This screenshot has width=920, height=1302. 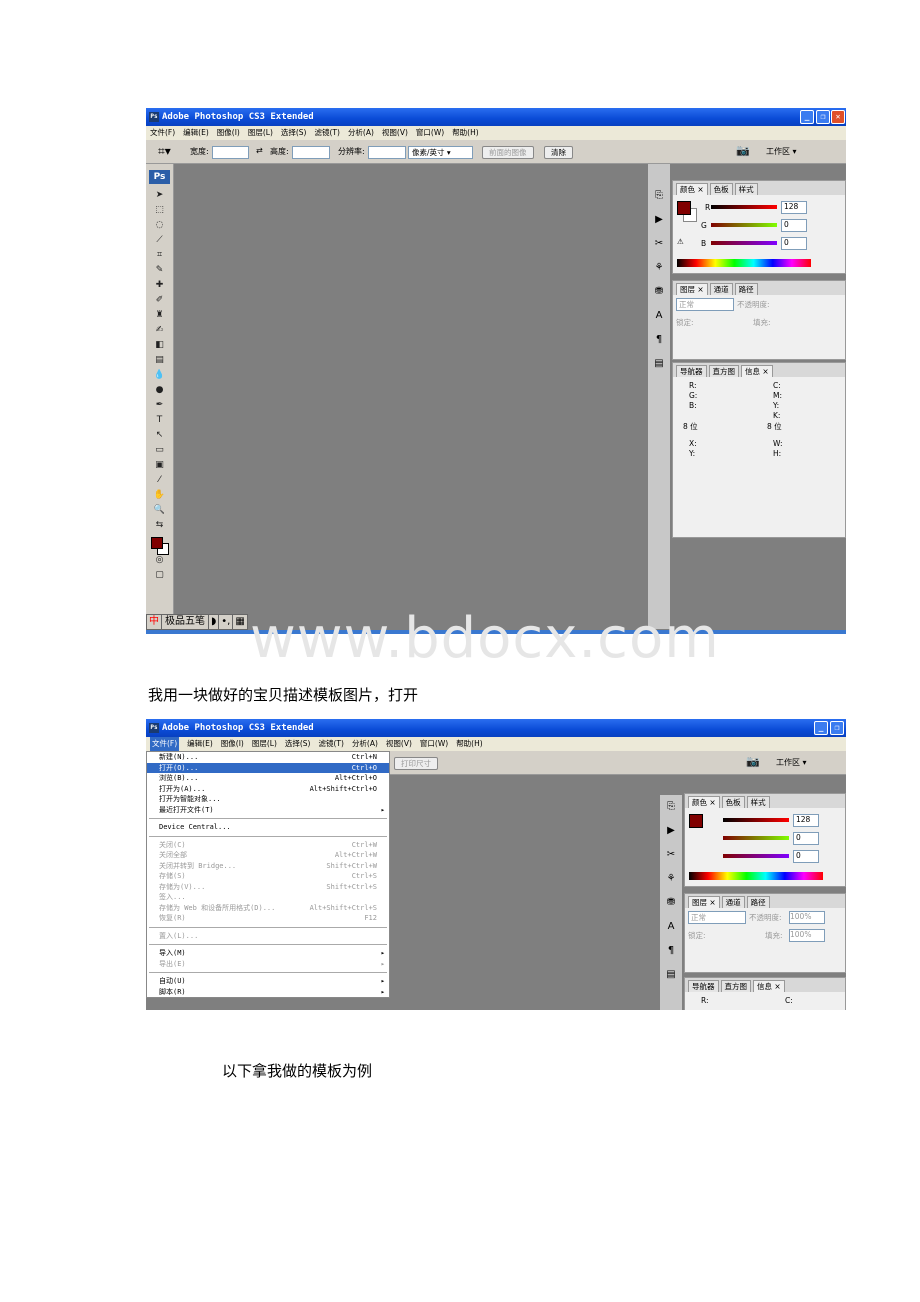 I want to click on file-menu-item: 脚本(R) ▸, so click(x=268, y=992).